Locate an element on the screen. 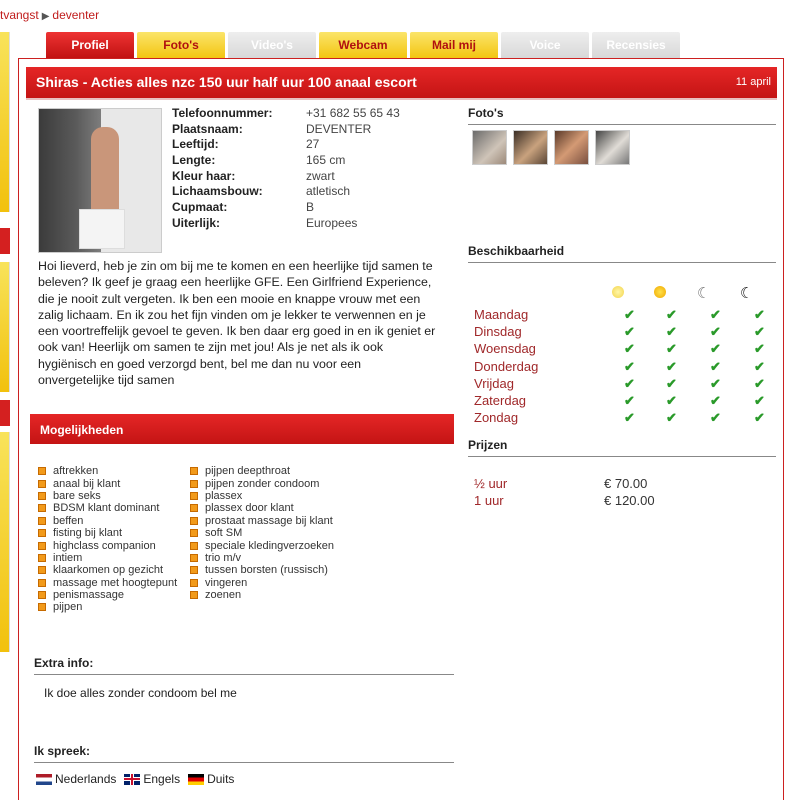  option-label: speciale kledingverzoeken is located at coordinates (270, 545).